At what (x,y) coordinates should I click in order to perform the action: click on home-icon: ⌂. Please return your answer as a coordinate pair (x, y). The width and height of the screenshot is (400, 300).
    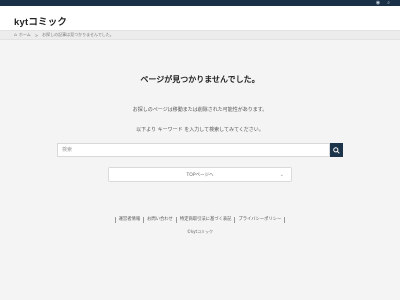
    Looking at the image, I should click on (15, 35).